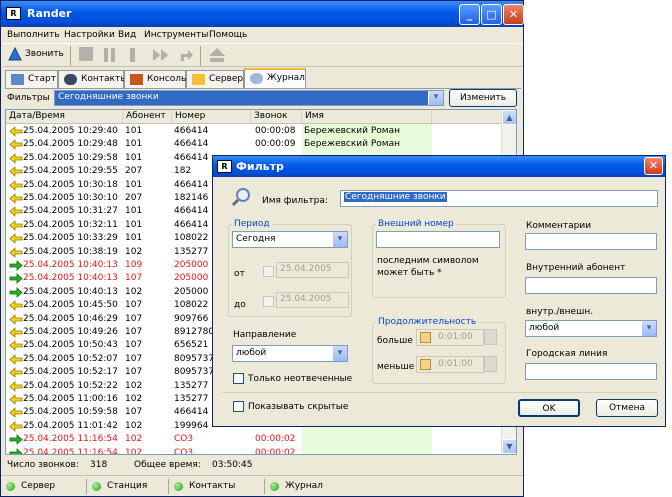  Describe the element at coordinates (275, 78) in the screenshot. I see `tab-journal: Журнал` at that location.